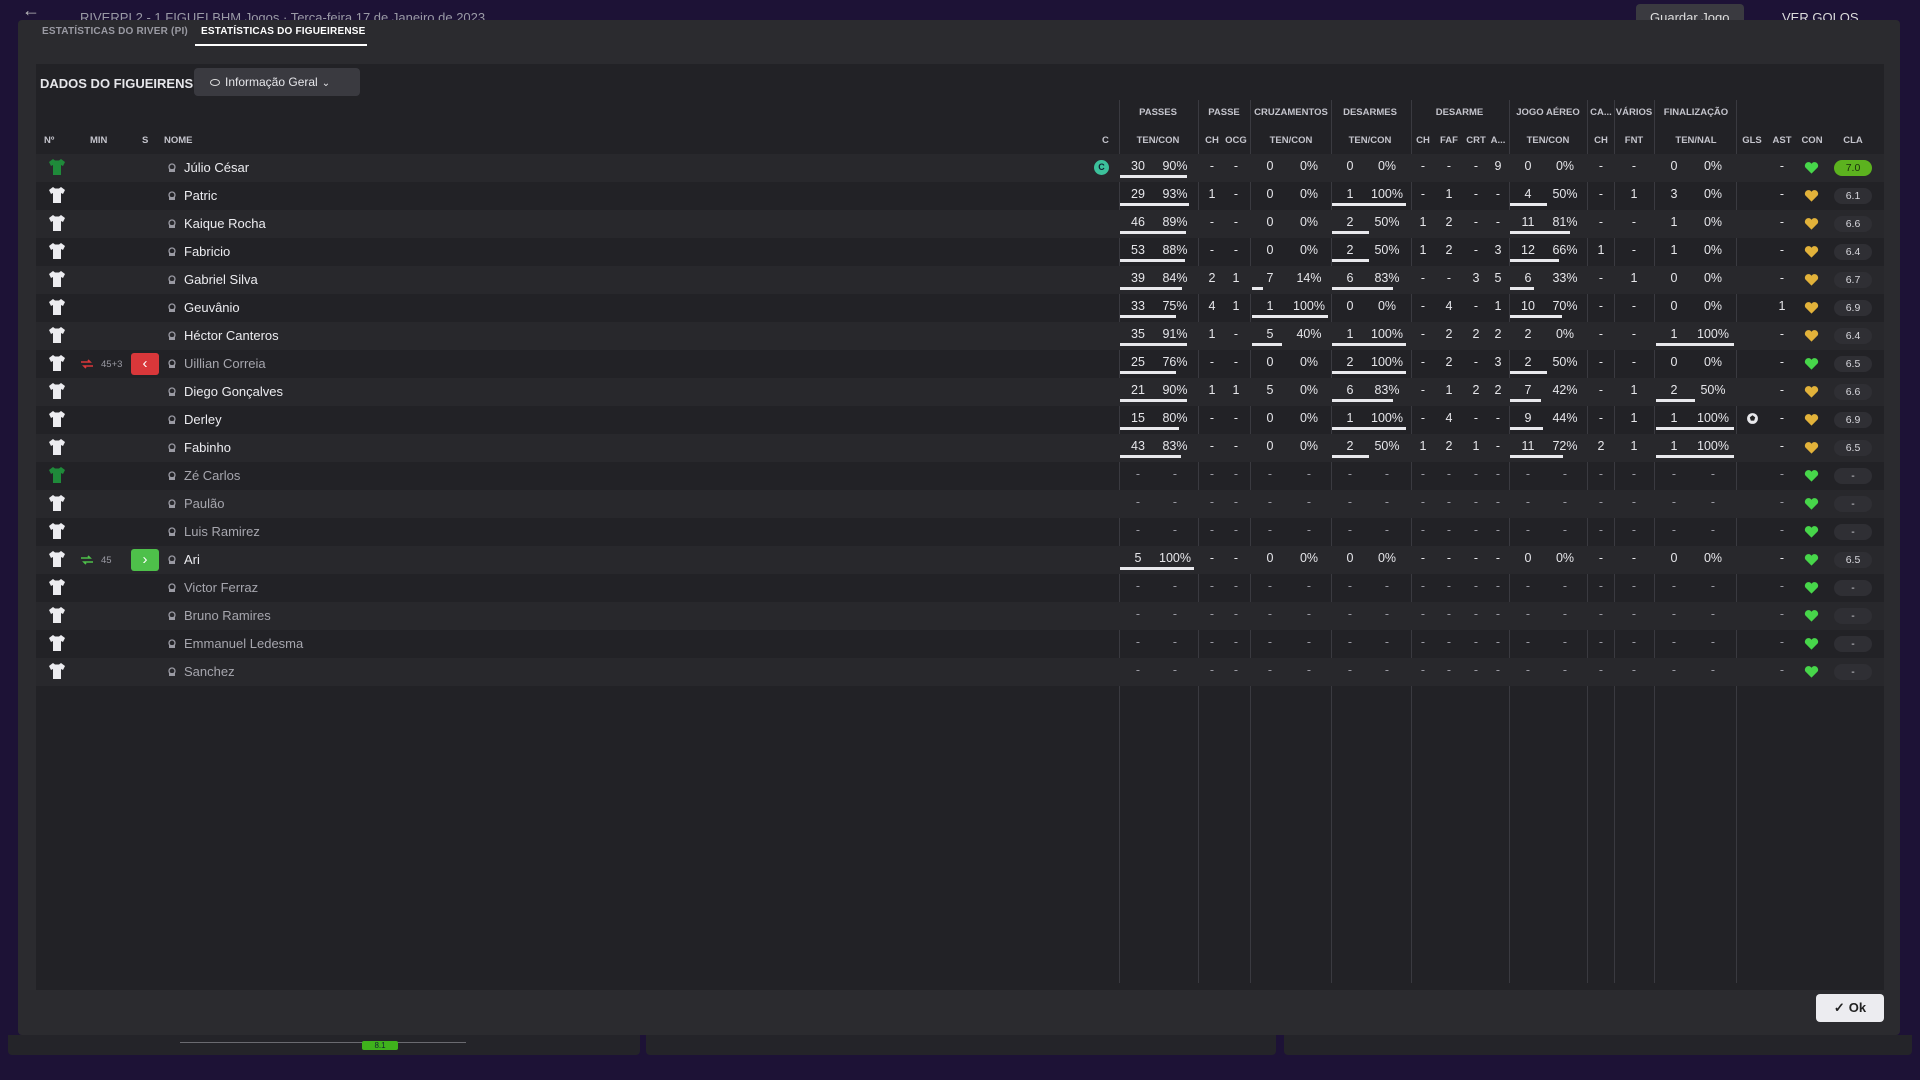  Describe the element at coordinates (212, 475) in the screenshot. I see `player-name: Zé Carlos` at that location.